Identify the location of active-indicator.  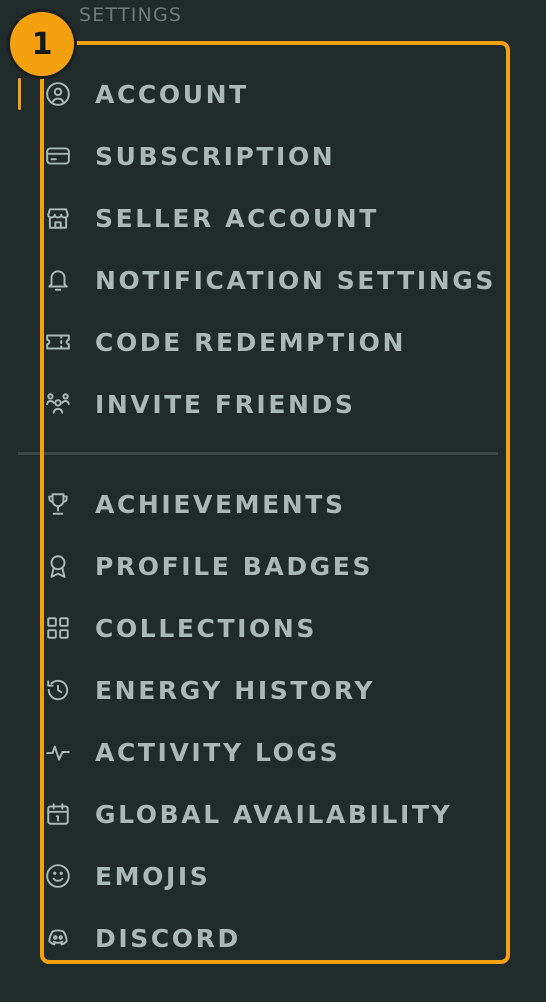
(19, 94).